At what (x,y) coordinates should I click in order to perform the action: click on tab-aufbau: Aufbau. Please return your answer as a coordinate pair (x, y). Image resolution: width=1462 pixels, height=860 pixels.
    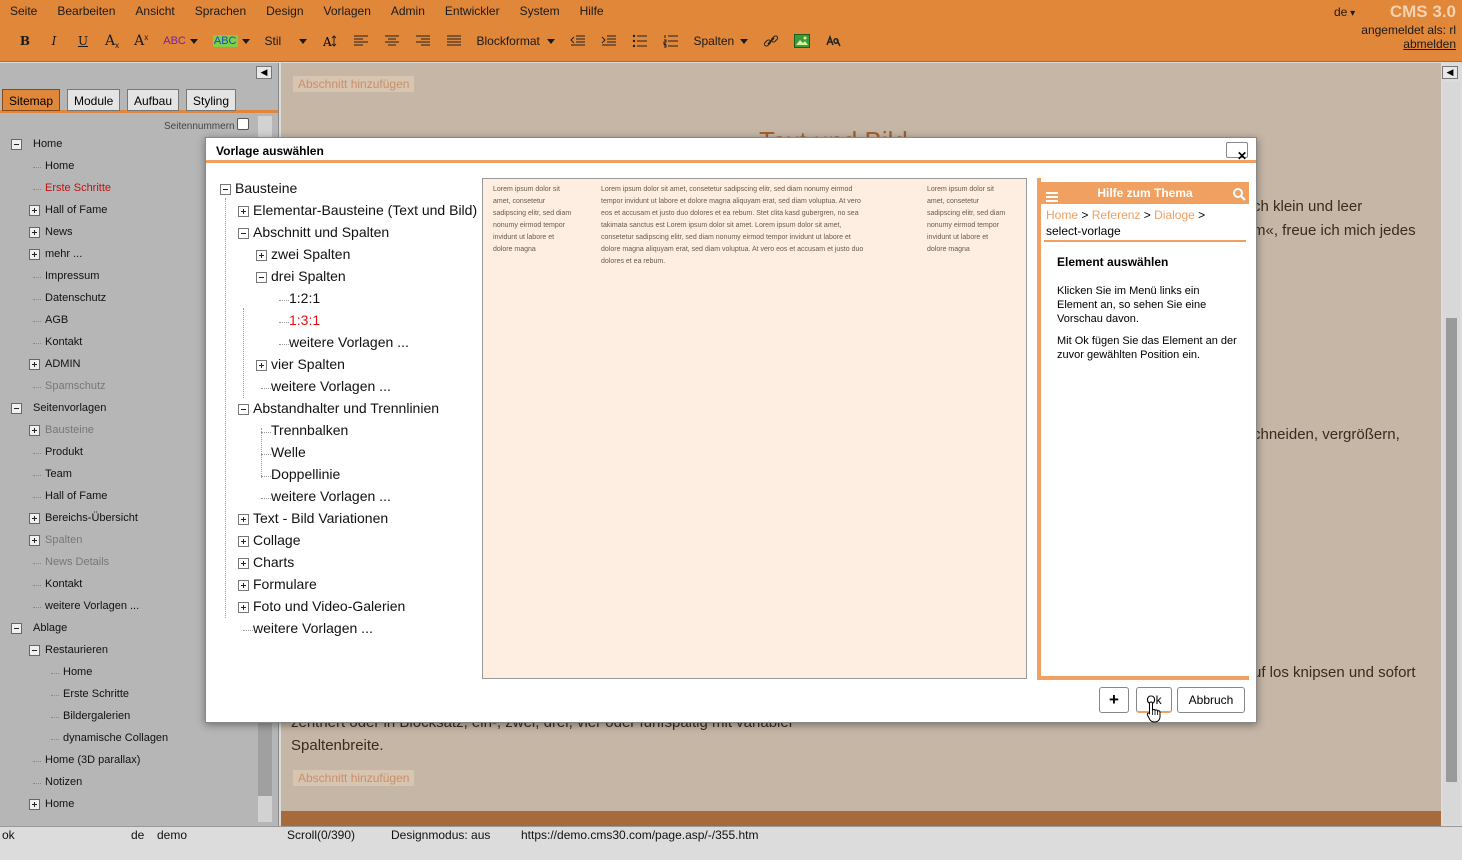
    Looking at the image, I should click on (153, 100).